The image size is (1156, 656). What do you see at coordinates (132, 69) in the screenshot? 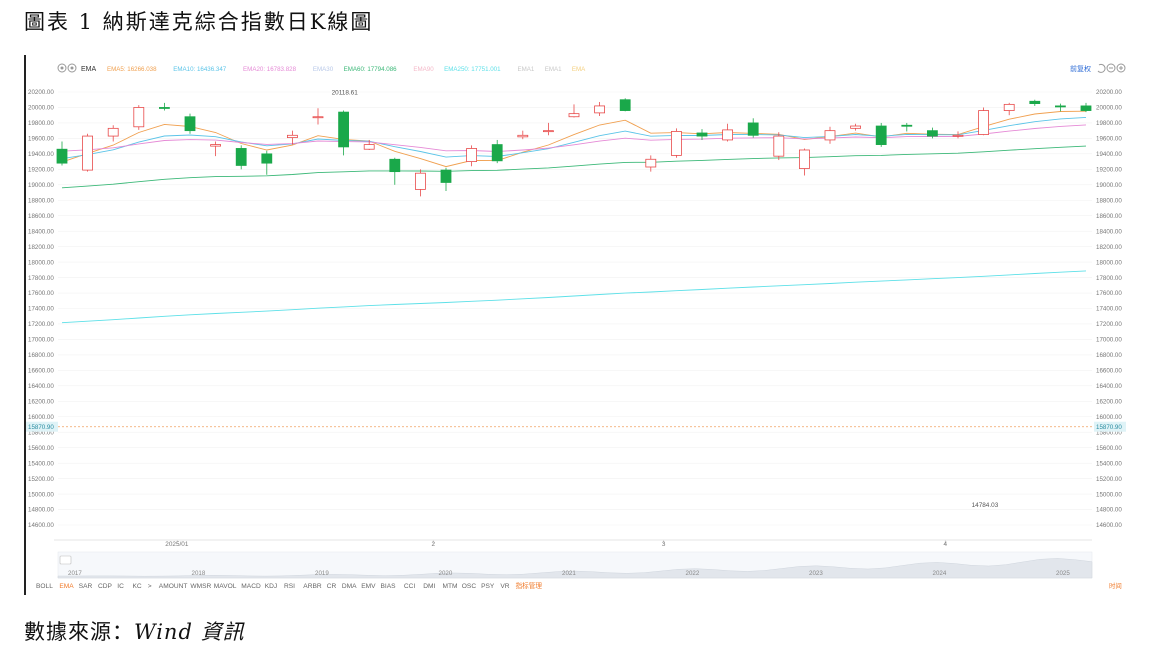
I see `ema-legend-item: EMA5: 16266.038` at bounding box center [132, 69].